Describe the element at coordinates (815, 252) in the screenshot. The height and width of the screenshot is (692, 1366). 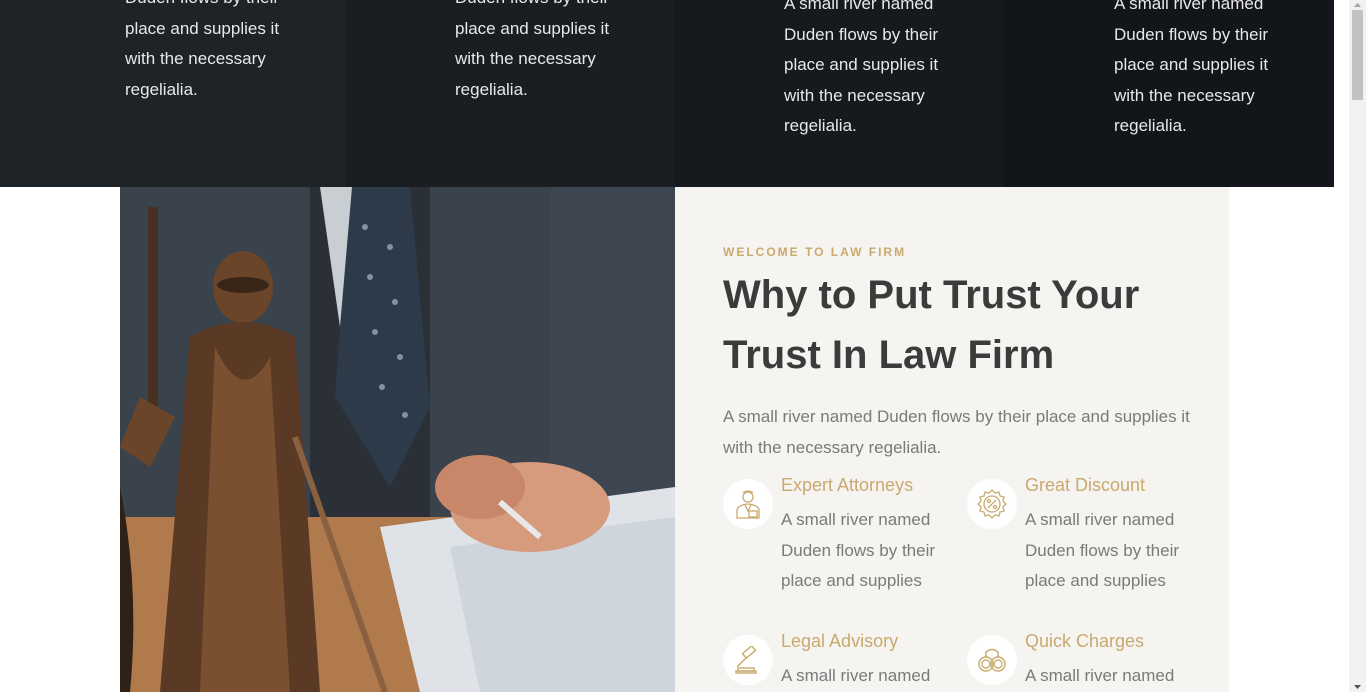
I see `section-eyebrow: WELCOME TO LAW FIRM` at that location.